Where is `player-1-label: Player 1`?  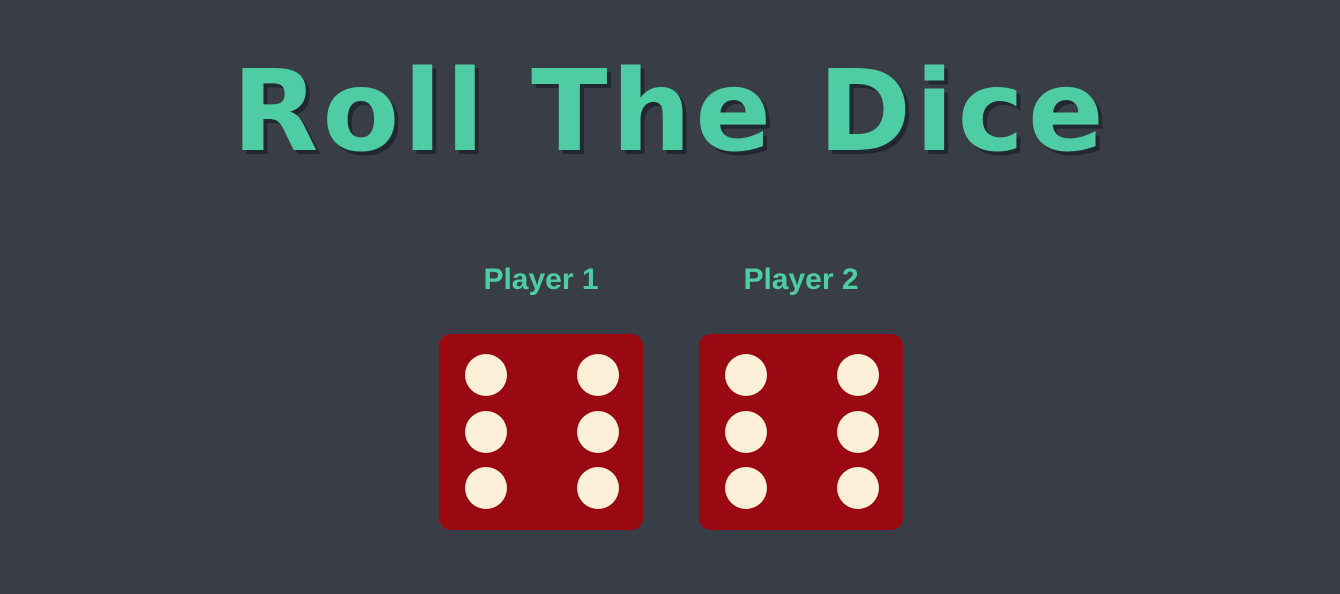
player-1-label: Player 1 is located at coordinates (541, 279).